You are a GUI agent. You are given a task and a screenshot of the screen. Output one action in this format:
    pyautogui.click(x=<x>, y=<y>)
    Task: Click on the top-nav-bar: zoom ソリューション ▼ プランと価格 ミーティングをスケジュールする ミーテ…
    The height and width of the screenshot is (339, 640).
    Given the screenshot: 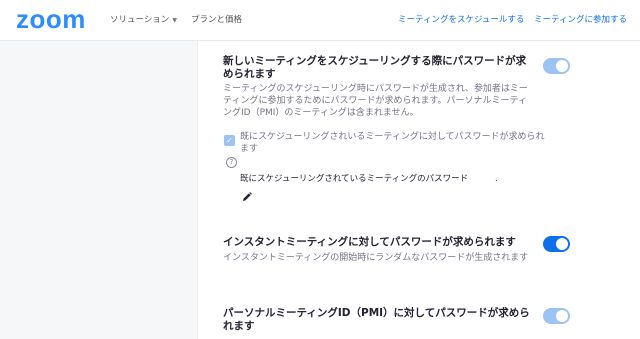 What is the action you would take?
    pyautogui.click(x=320, y=20)
    